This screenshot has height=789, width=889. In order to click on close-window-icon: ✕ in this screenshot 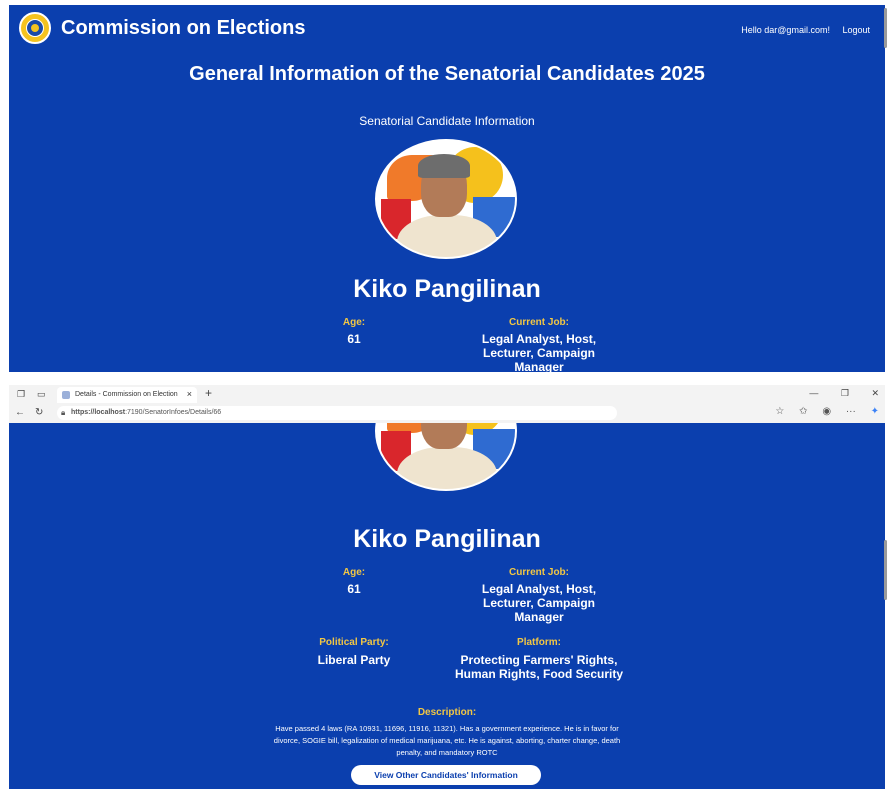, I will do `click(875, 393)`.